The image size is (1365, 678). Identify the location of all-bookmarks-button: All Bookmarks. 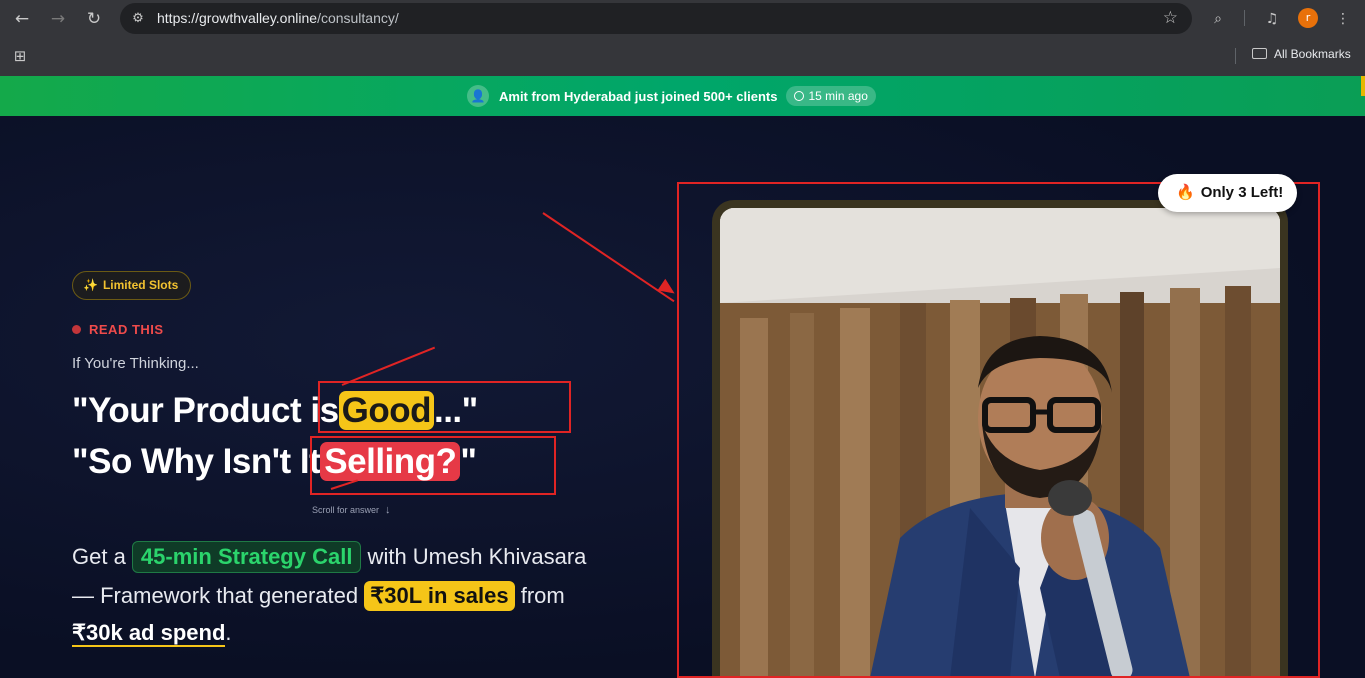
(1301, 54).